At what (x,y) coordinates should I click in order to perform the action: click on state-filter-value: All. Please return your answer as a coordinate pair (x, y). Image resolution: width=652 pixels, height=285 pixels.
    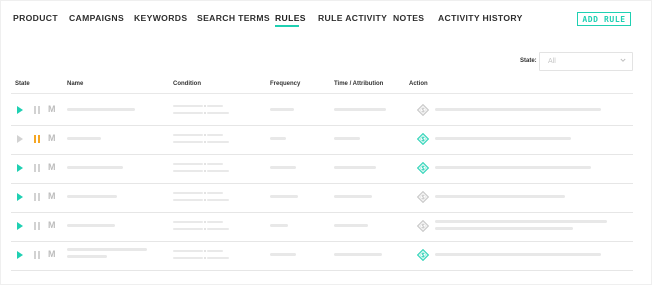
    Looking at the image, I should click on (552, 61).